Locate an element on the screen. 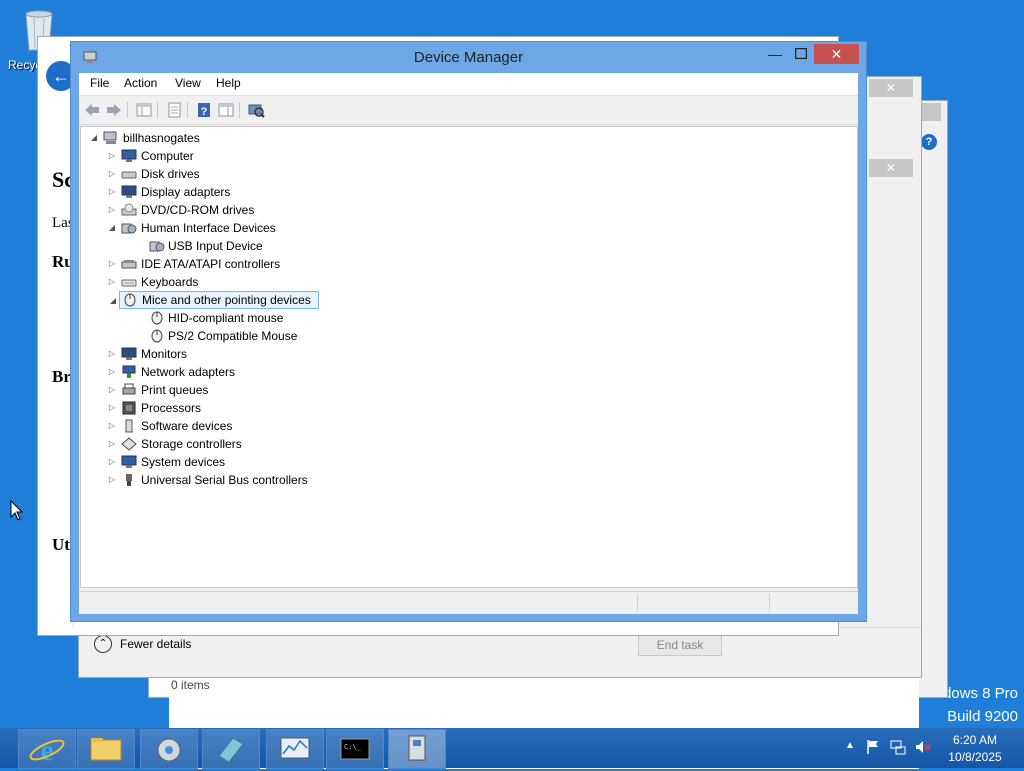  properties-icon is located at coordinates (174, 110).